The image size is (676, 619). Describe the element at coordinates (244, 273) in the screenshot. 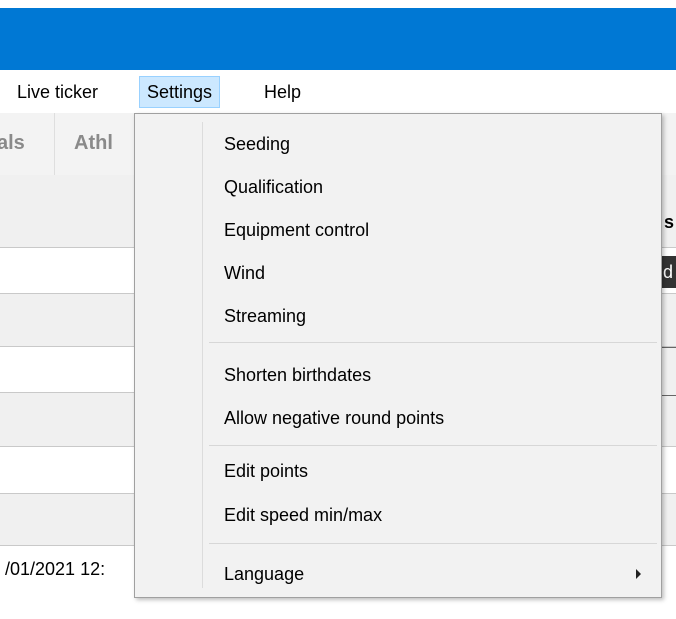

I see `menu-item-wind: Wind` at that location.